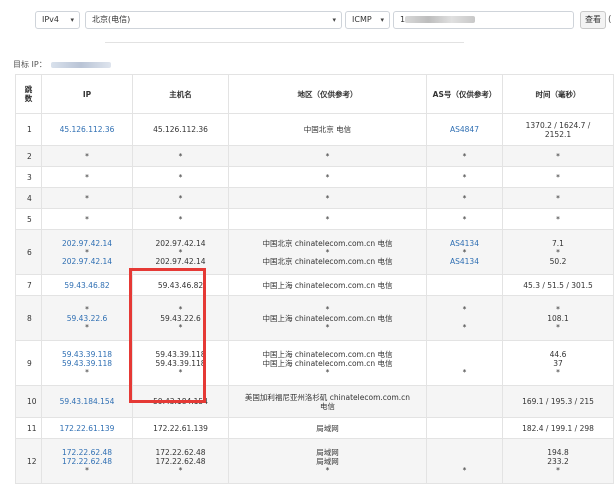 The image size is (614, 484). I want to click on target-input: 1, so click(483, 20).